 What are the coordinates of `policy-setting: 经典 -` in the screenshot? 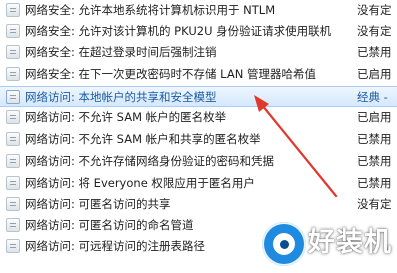 It's located at (372, 97).